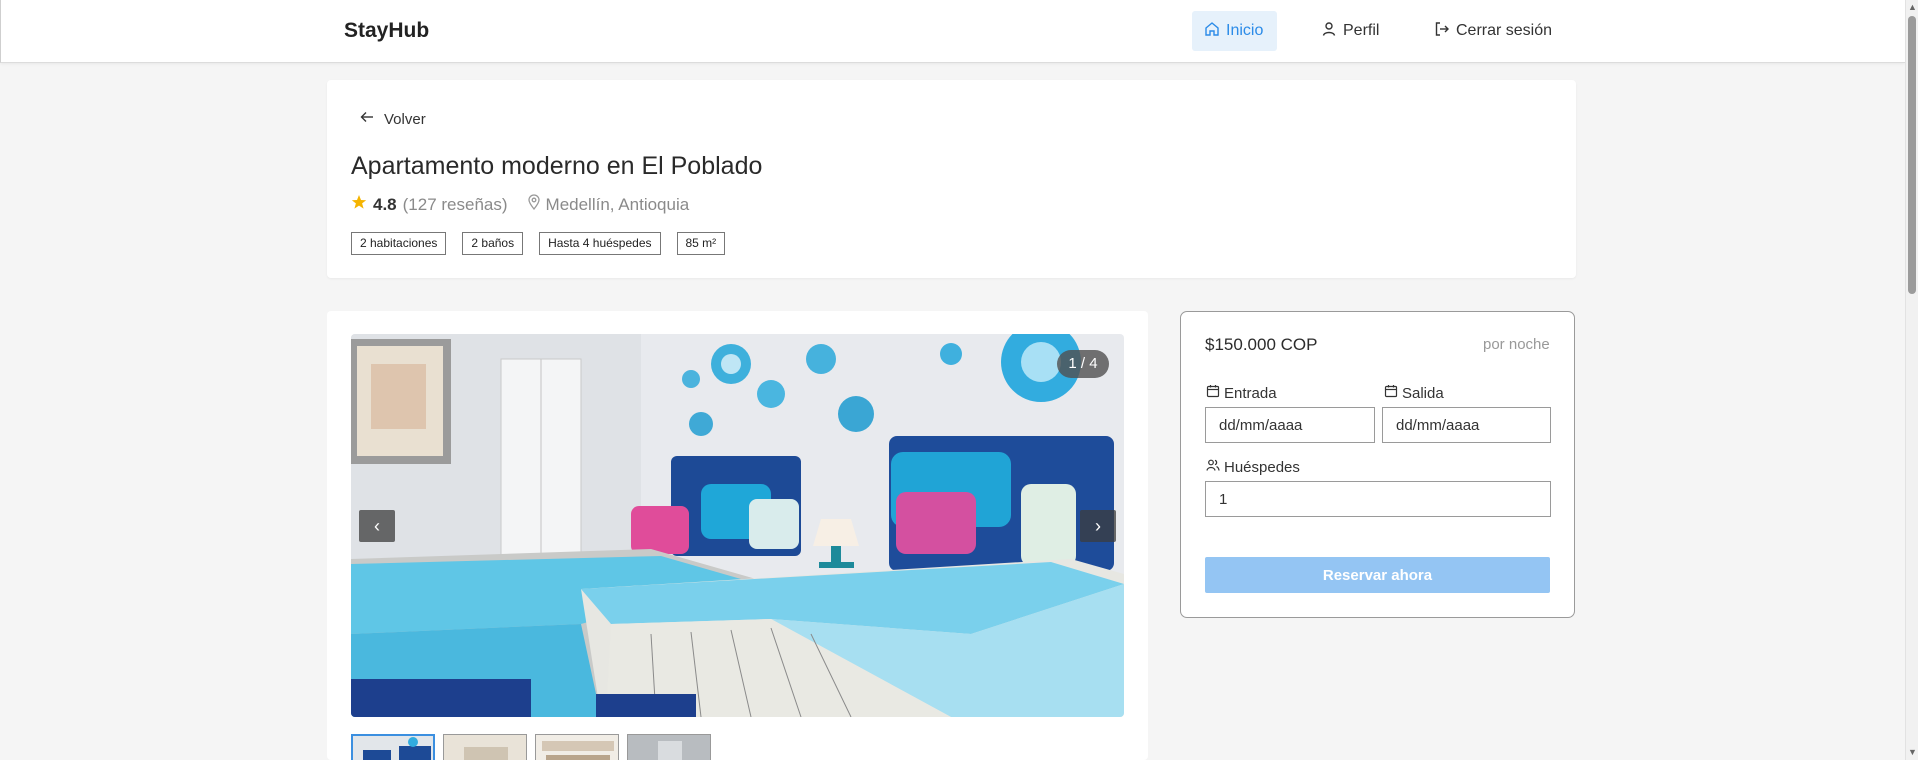  Describe the element at coordinates (1250, 393) in the screenshot. I see `checkin-label-text: Entrada` at that location.